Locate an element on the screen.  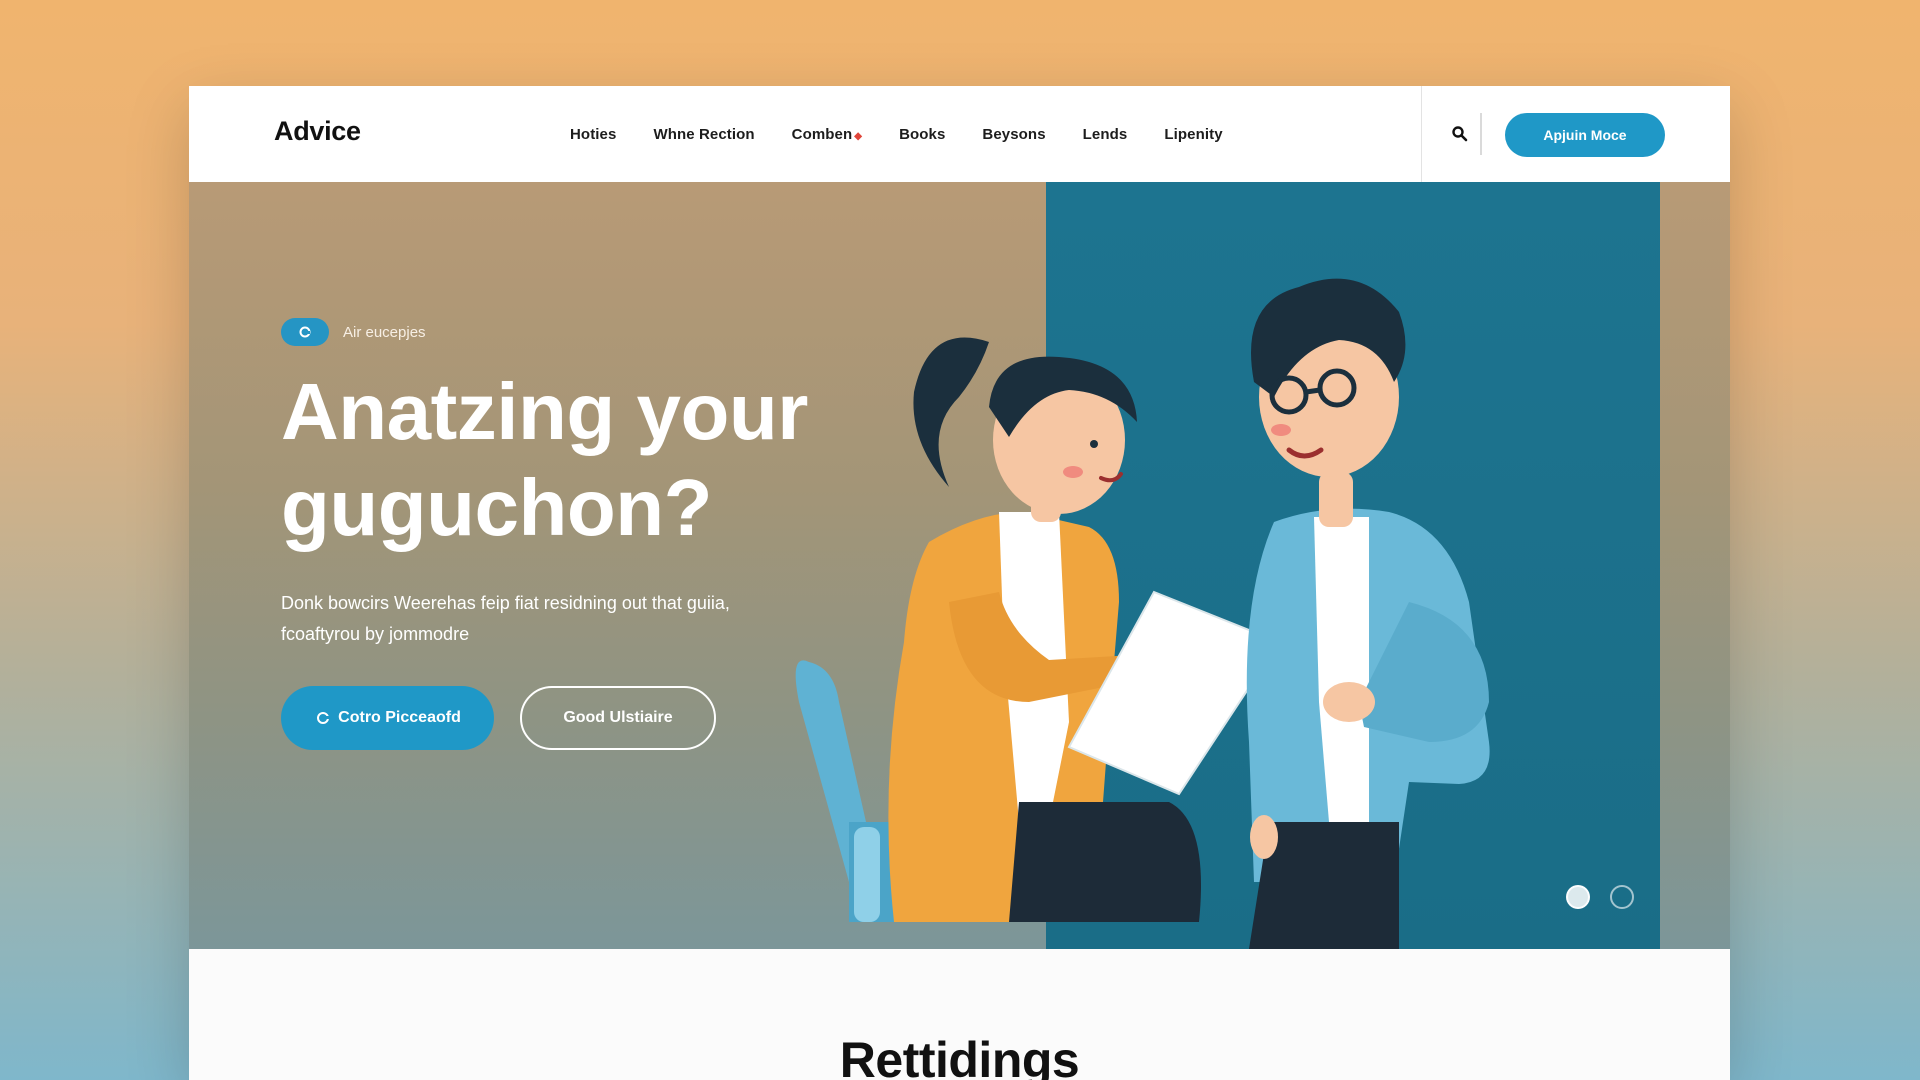
section-title: Rettidings is located at coordinates (959, 1056).